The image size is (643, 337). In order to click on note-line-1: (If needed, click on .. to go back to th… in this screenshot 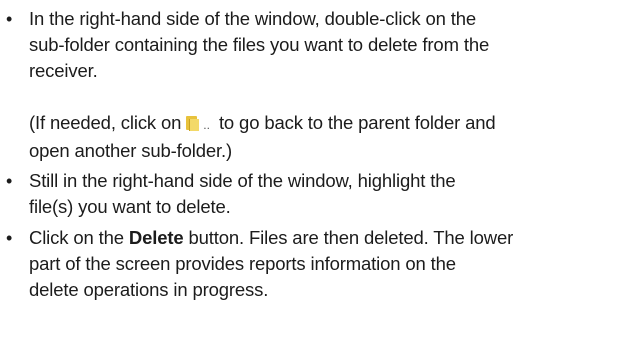, I will do `click(335, 124)`.